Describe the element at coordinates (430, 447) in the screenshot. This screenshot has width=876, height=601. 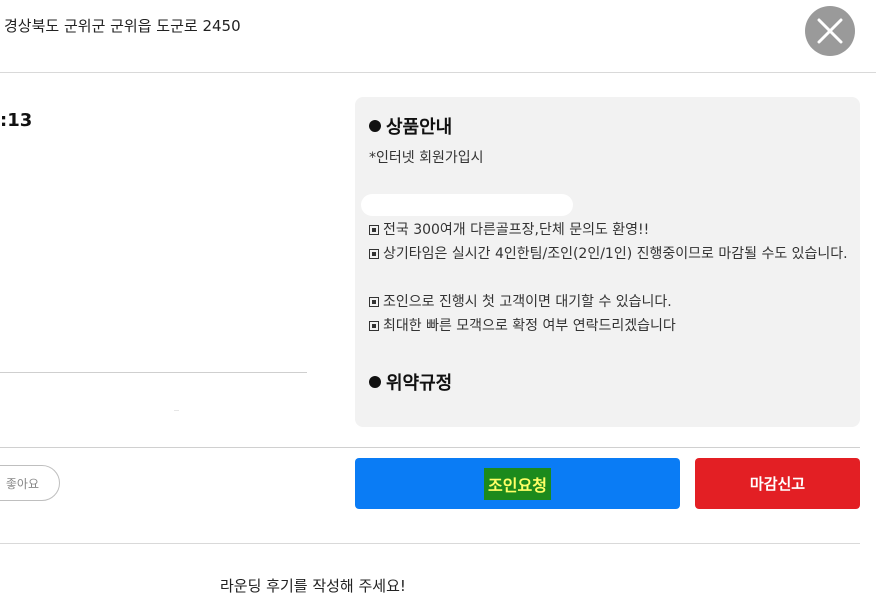
I see `actions-divider` at that location.